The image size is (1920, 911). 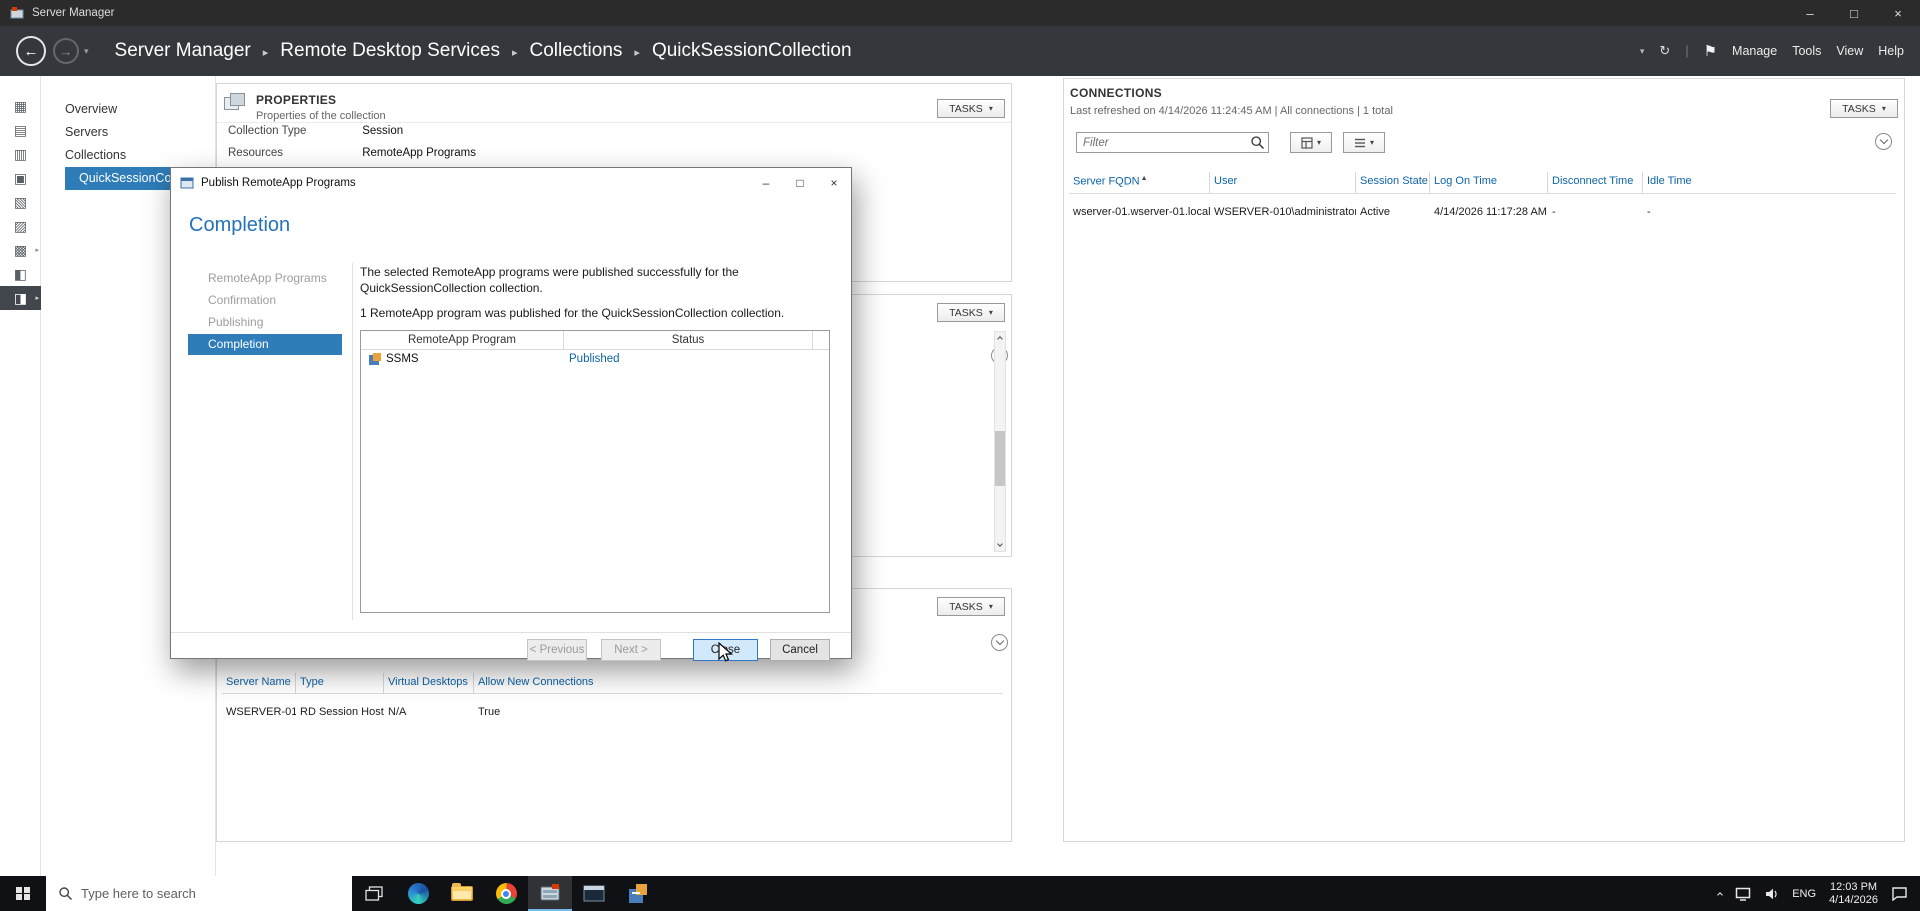 What do you see at coordinates (511, 646) in the screenshot?
I see `wizard-footer: < Previous Next > Close Cancel` at bounding box center [511, 646].